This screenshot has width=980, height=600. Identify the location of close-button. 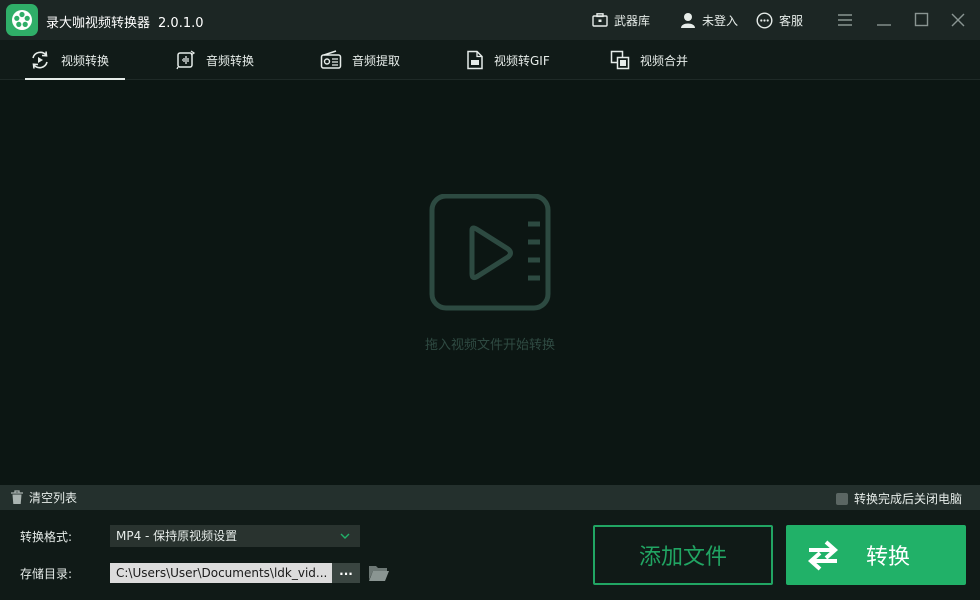
(958, 20).